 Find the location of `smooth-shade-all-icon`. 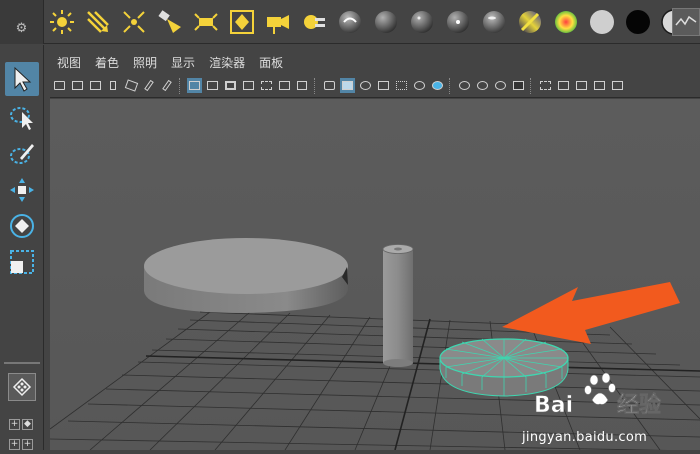

smooth-shade-all-icon is located at coordinates (347, 85).